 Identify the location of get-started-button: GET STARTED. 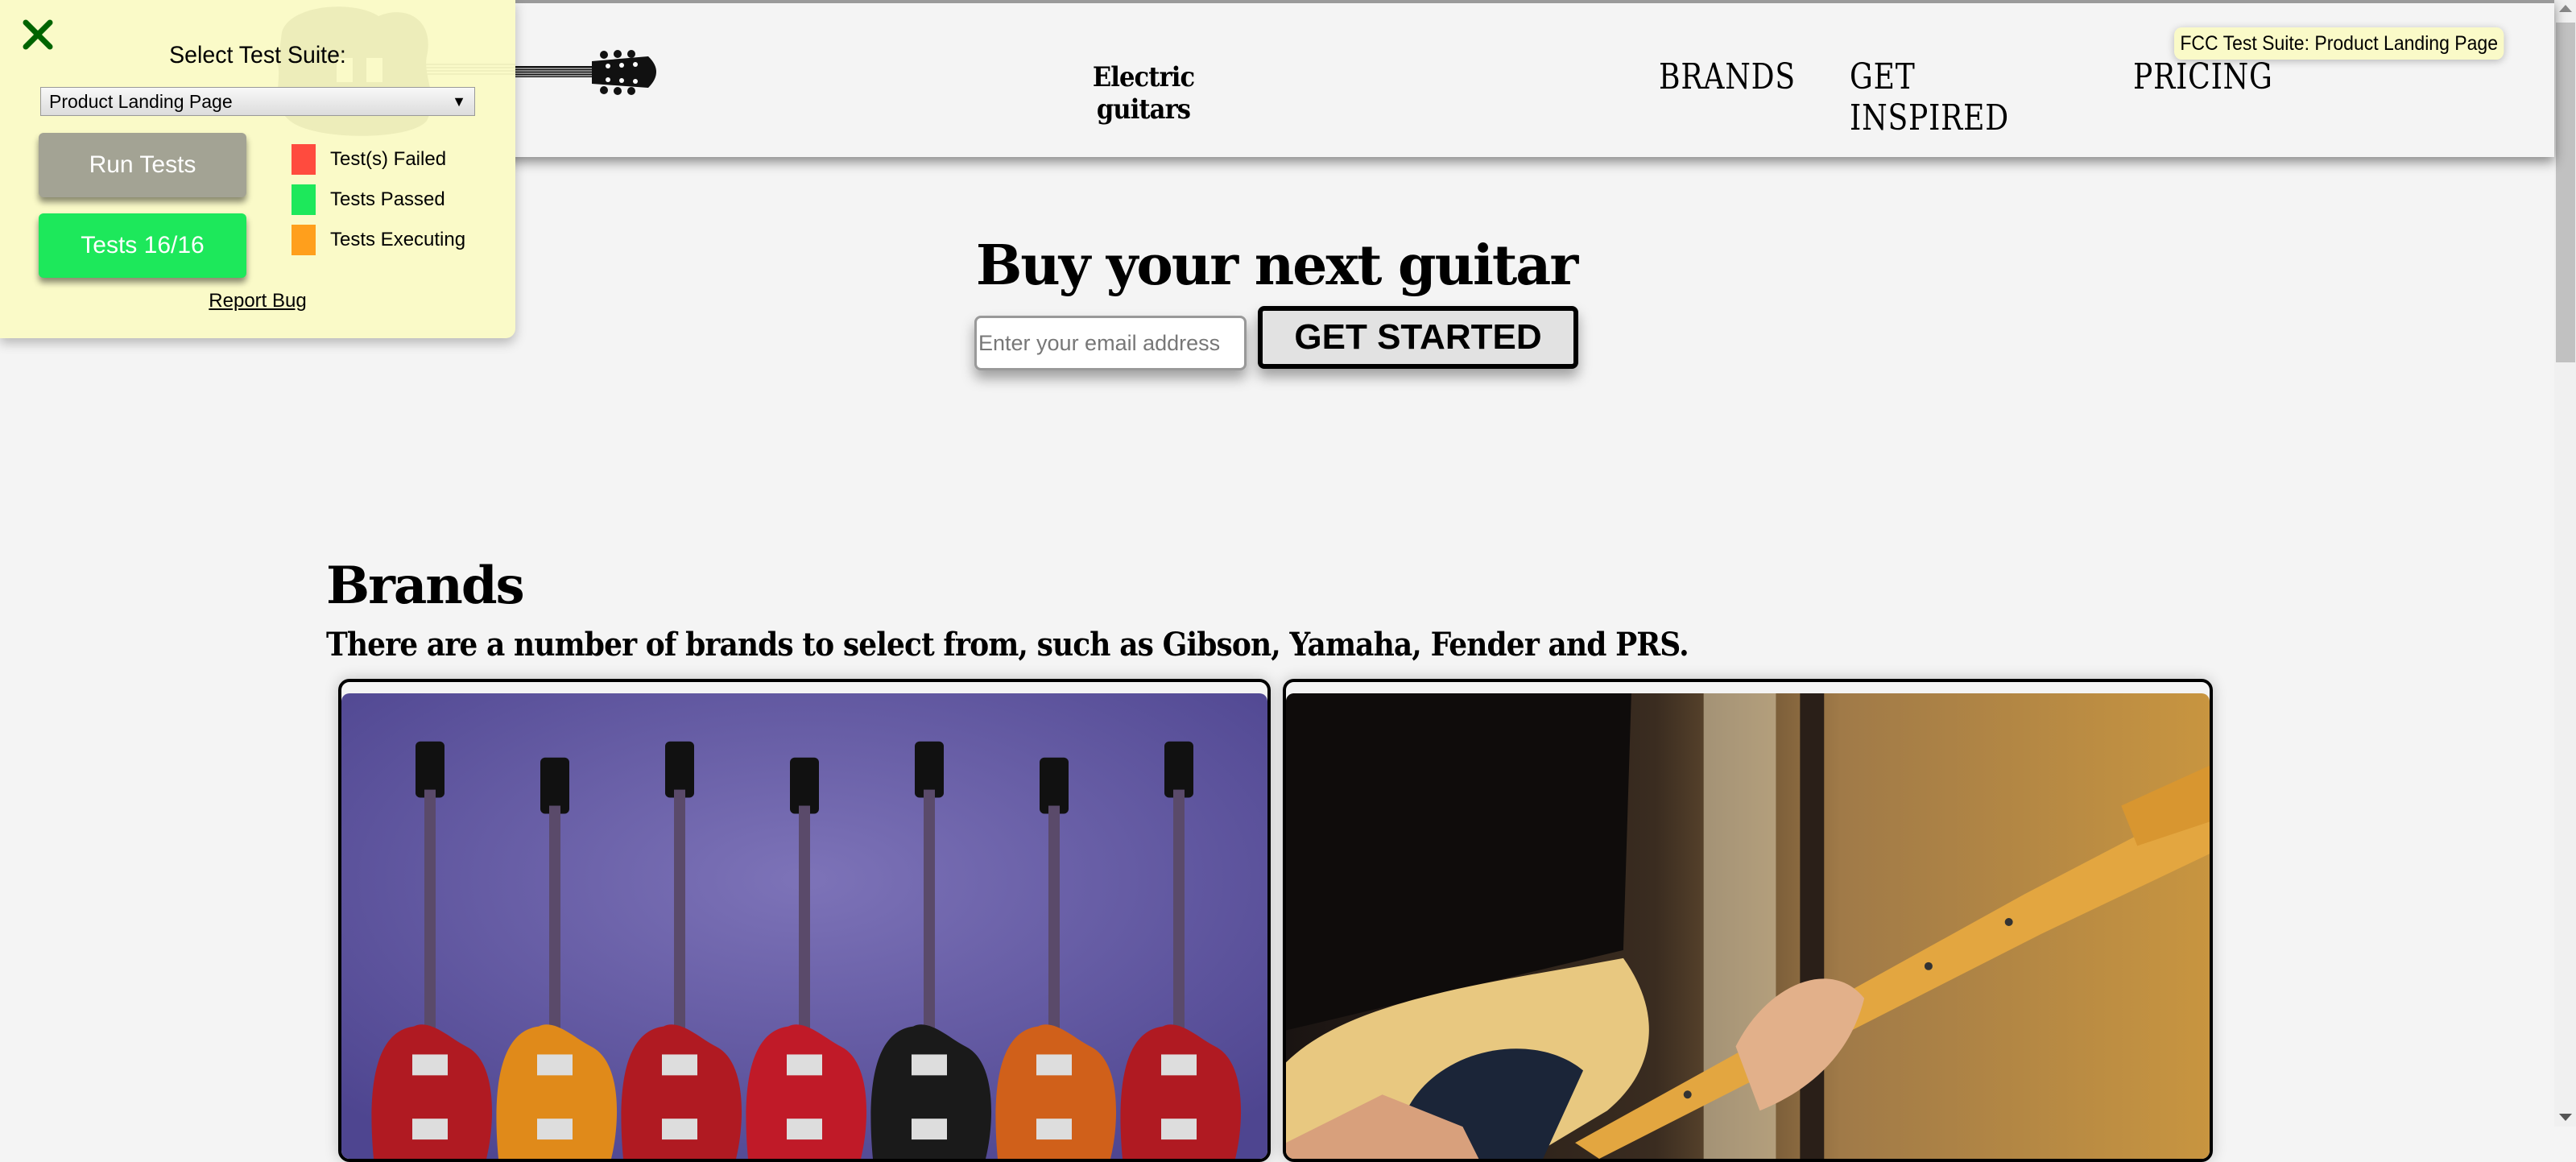
(1418, 337).